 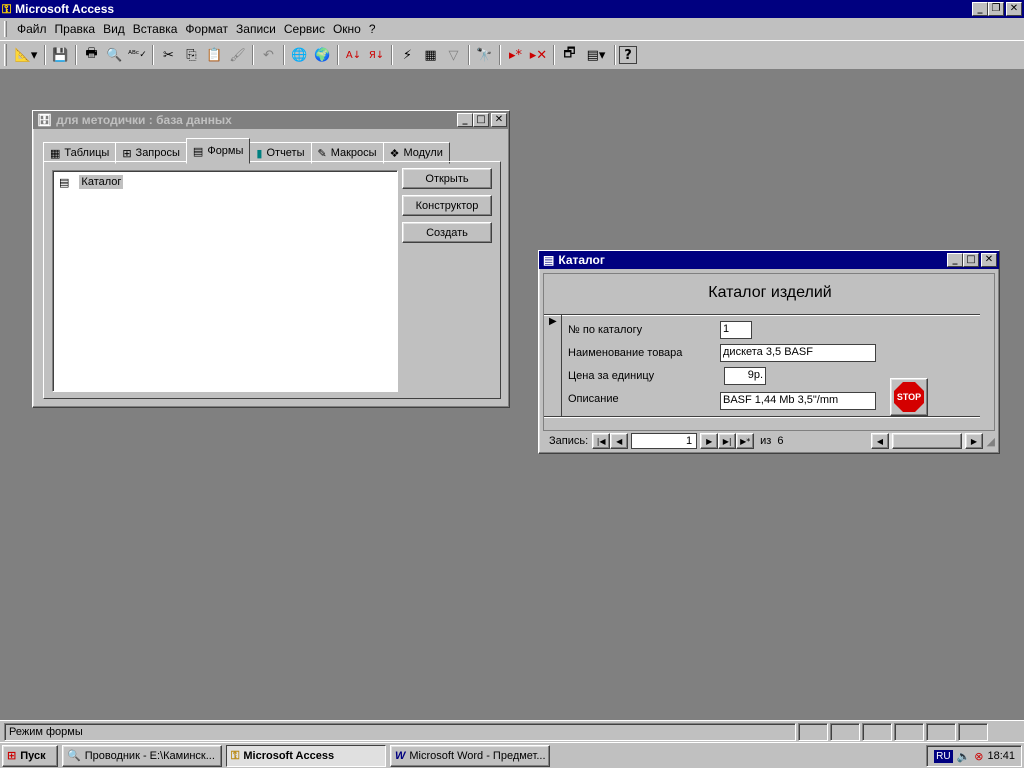 I want to click on tab-forms: ▤ Формы, so click(x=218, y=151).